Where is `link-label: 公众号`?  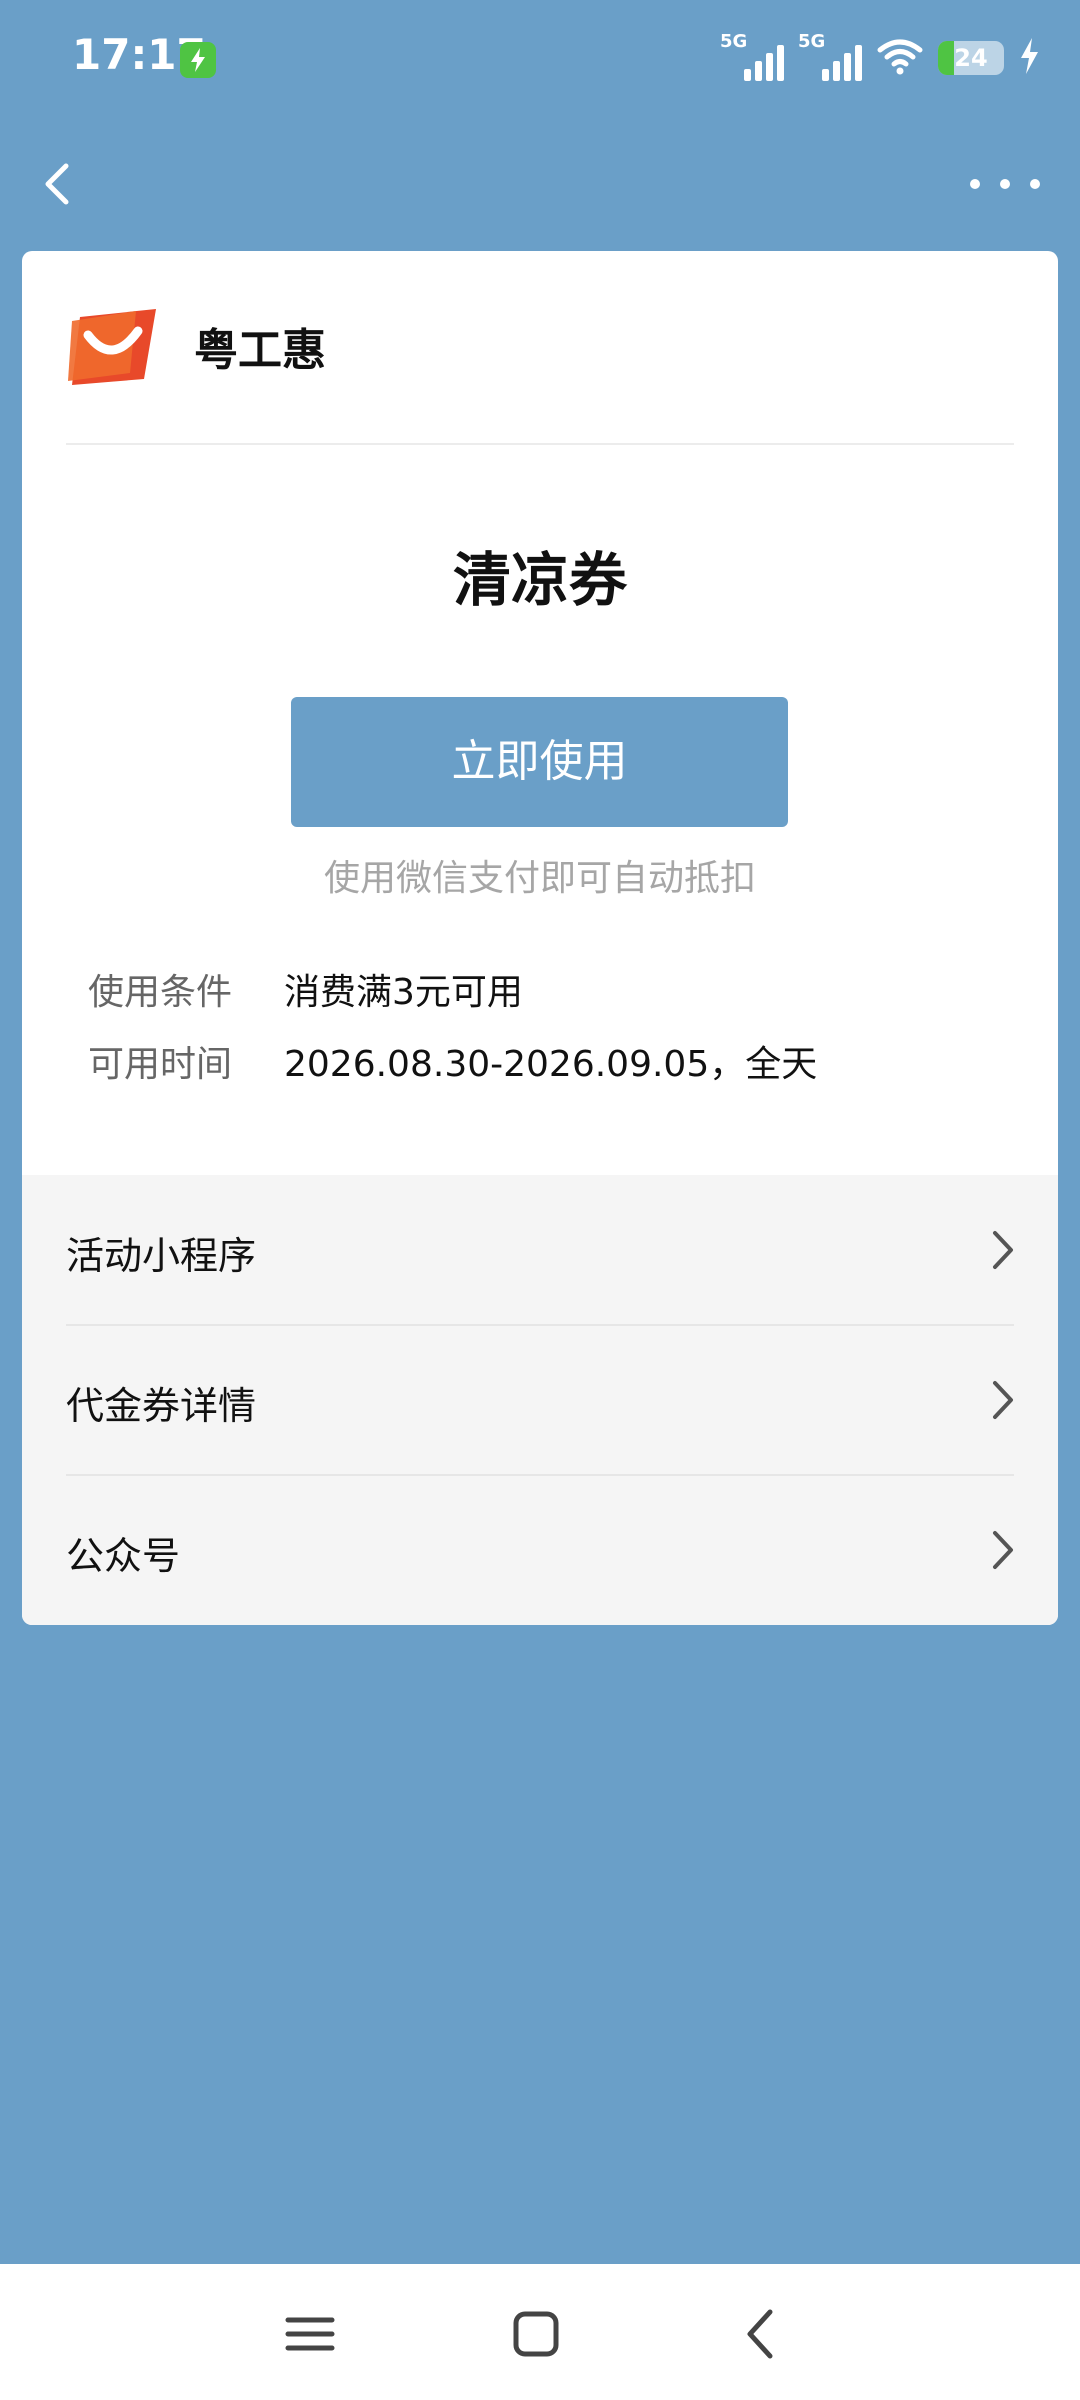
link-label: 公众号 is located at coordinates (123, 1556).